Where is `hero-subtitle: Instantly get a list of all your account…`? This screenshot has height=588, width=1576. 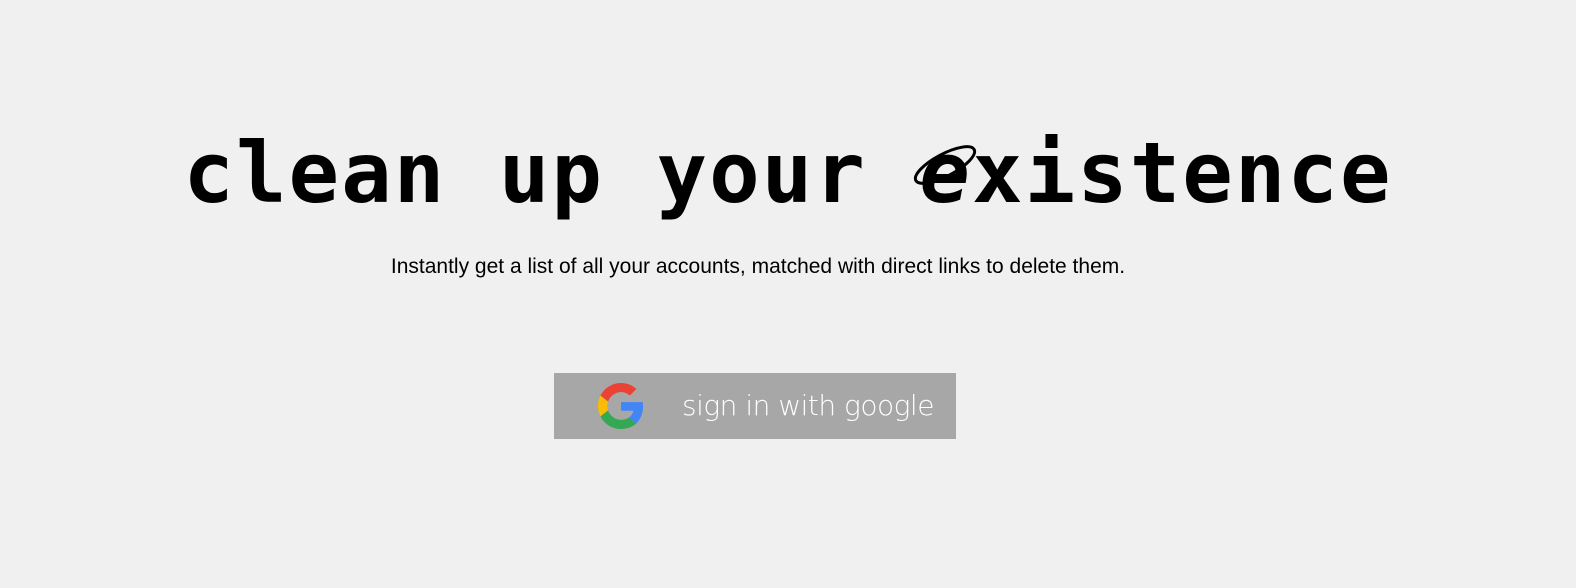 hero-subtitle: Instantly get a list of all your account… is located at coordinates (758, 266).